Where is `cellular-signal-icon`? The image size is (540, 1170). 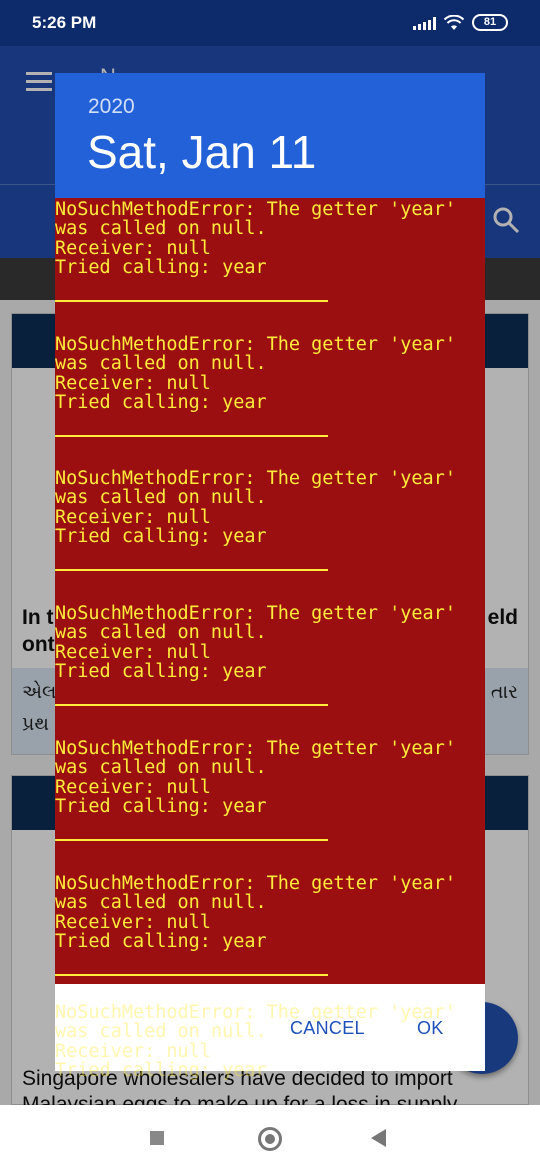
cellular-signal-icon is located at coordinates (424, 23).